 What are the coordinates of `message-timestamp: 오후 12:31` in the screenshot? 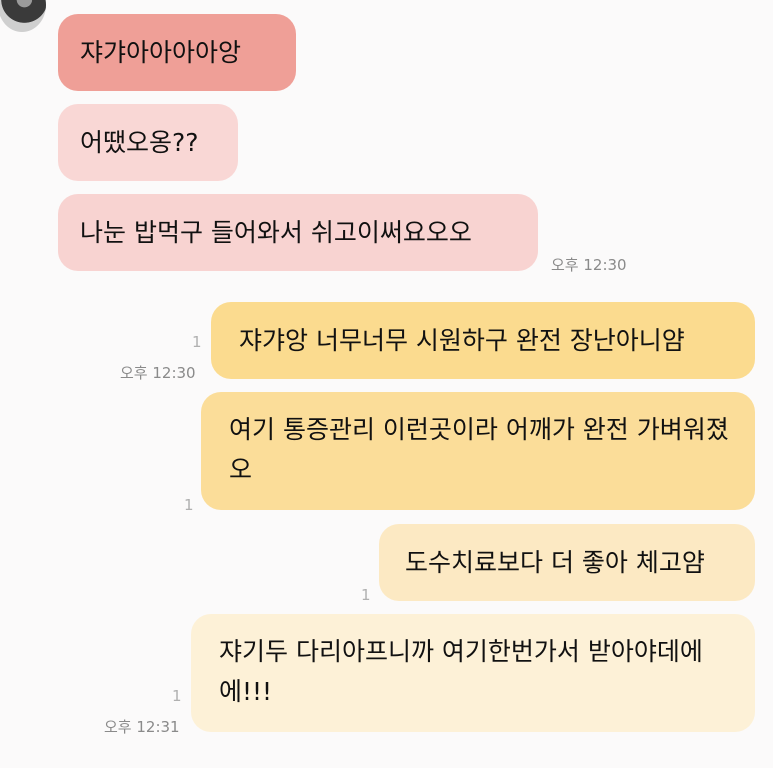 It's located at (142, 727).